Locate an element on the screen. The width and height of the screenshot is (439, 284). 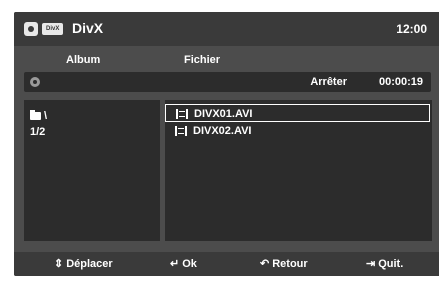
folder-item: \ is located at coordinates (38, 116).